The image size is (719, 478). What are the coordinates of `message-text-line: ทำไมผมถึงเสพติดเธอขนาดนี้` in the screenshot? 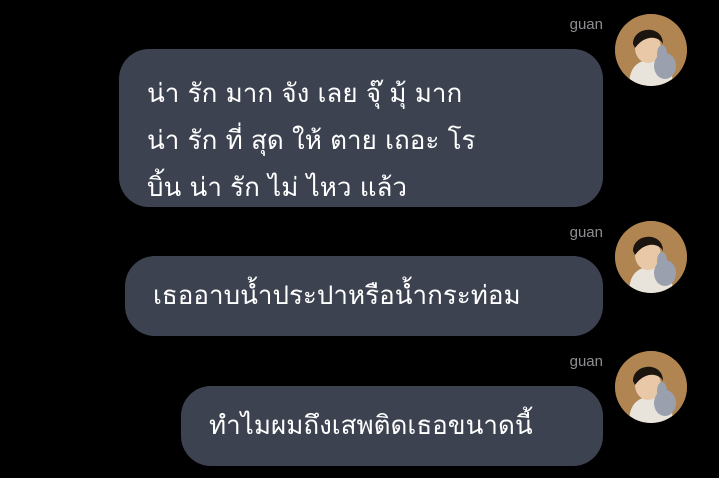 It's located at (371, 426).